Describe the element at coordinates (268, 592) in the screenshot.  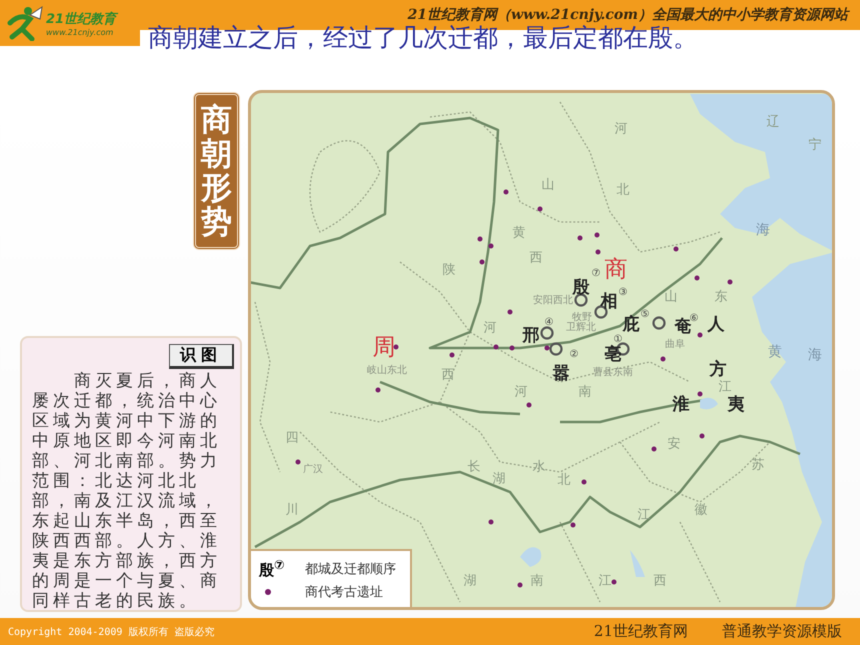
I see `dot-icon` at that location.